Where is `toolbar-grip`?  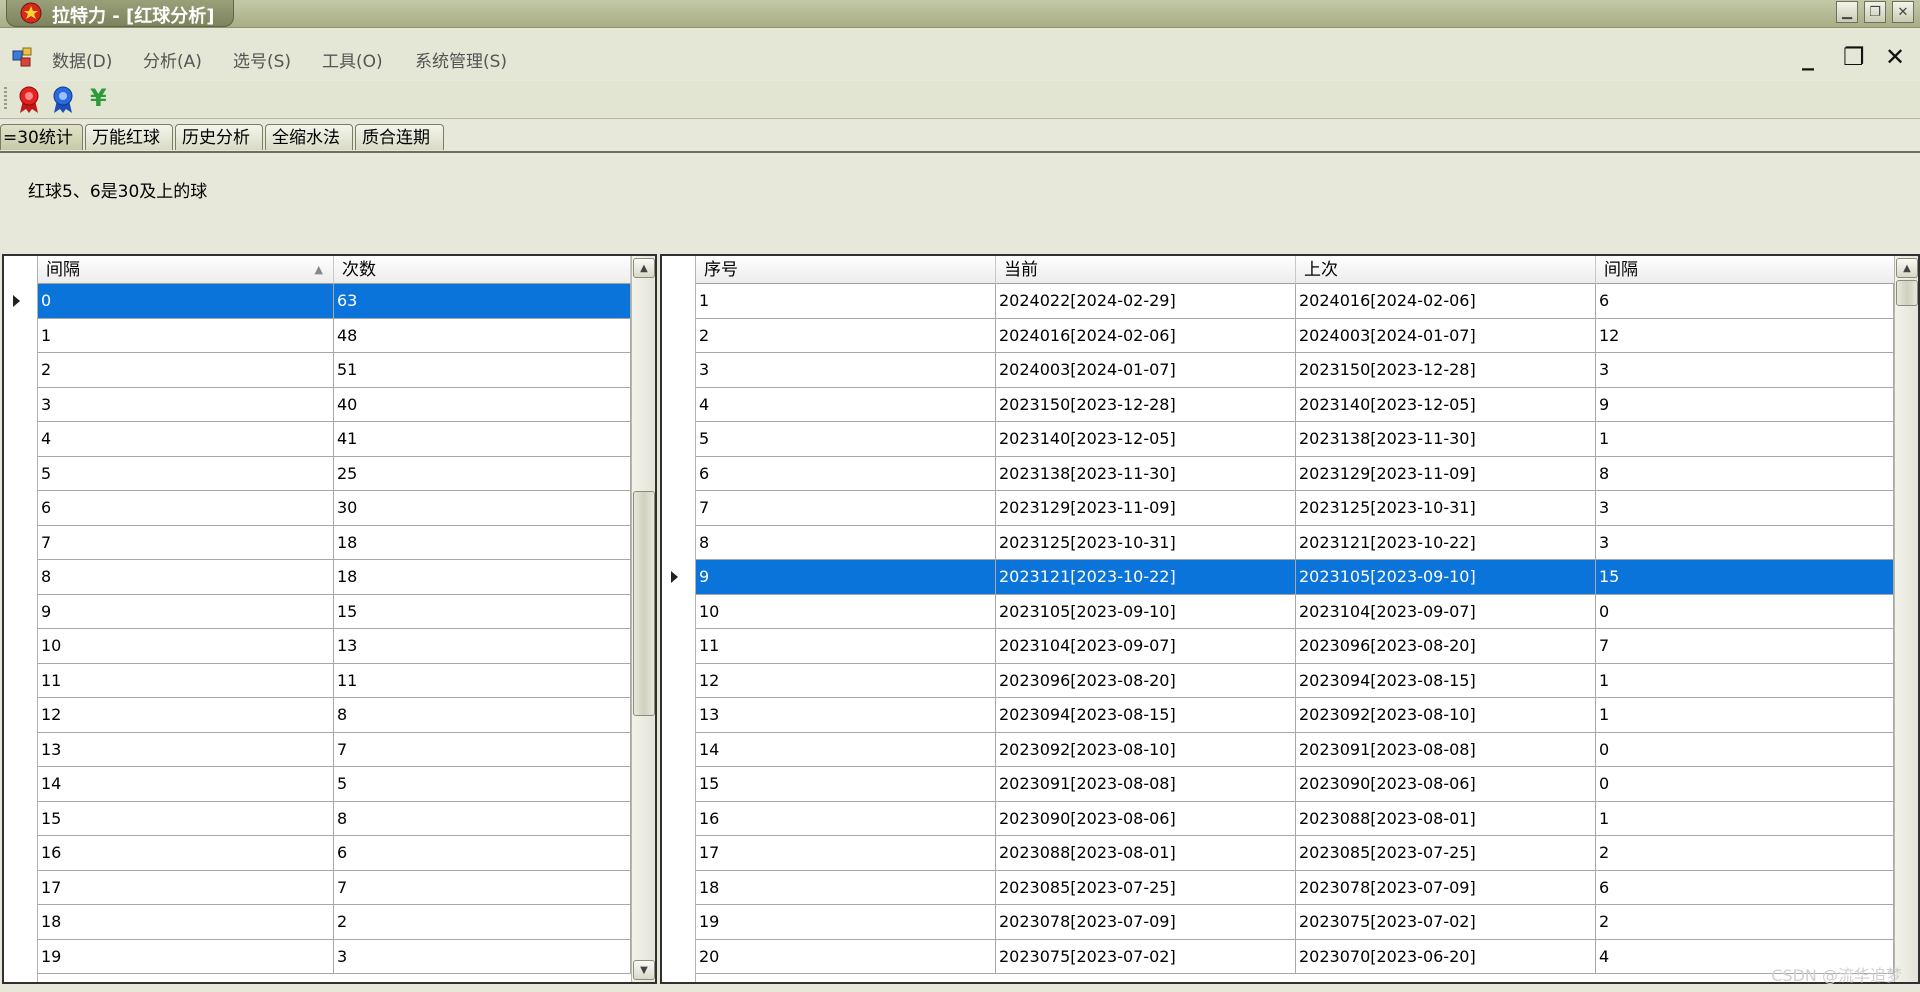 toolbar-grip is located at coordinates (5, 98).